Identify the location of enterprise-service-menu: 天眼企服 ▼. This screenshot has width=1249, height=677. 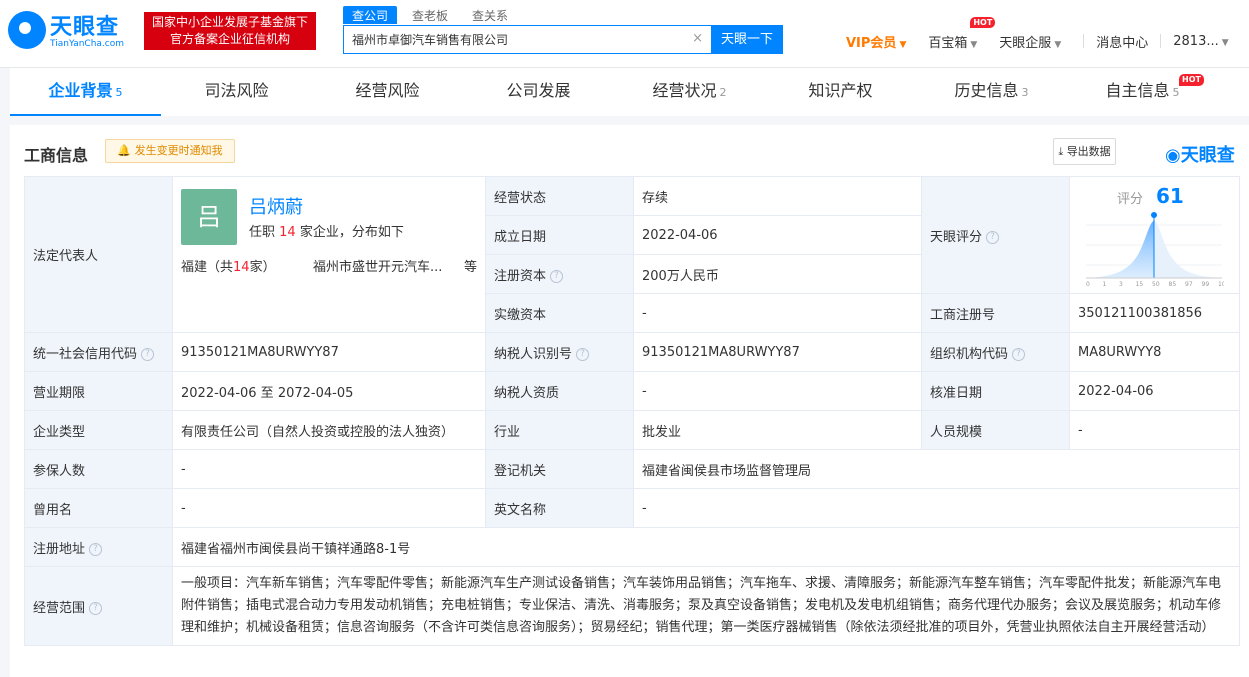
(1030, 41).